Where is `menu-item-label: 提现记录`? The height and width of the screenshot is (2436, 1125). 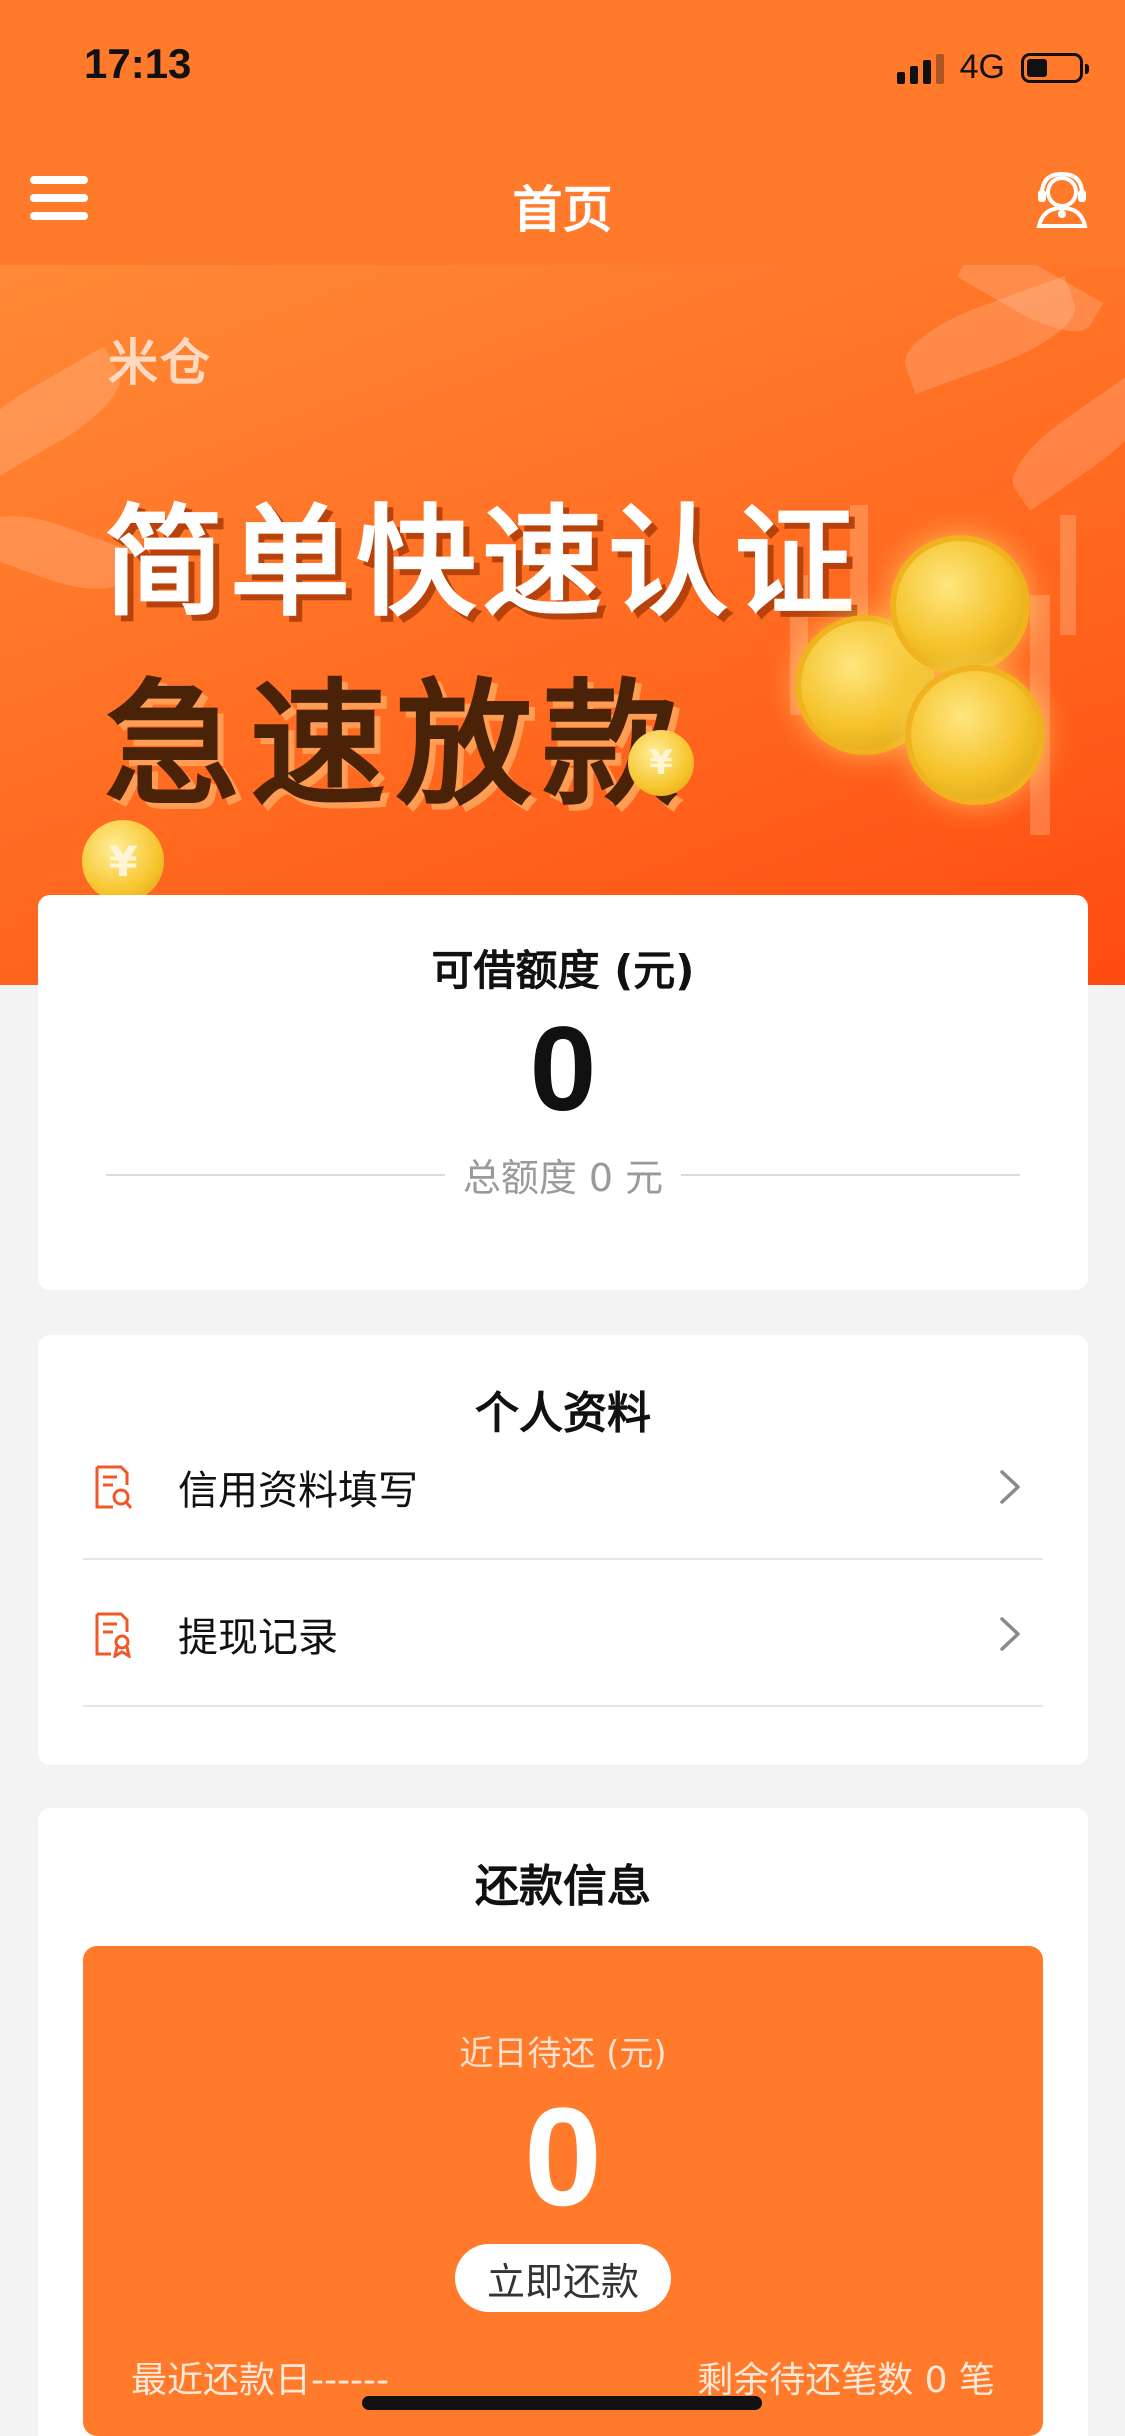
menu-item-label: 提现记录 is located at coordinates (258, 1637).